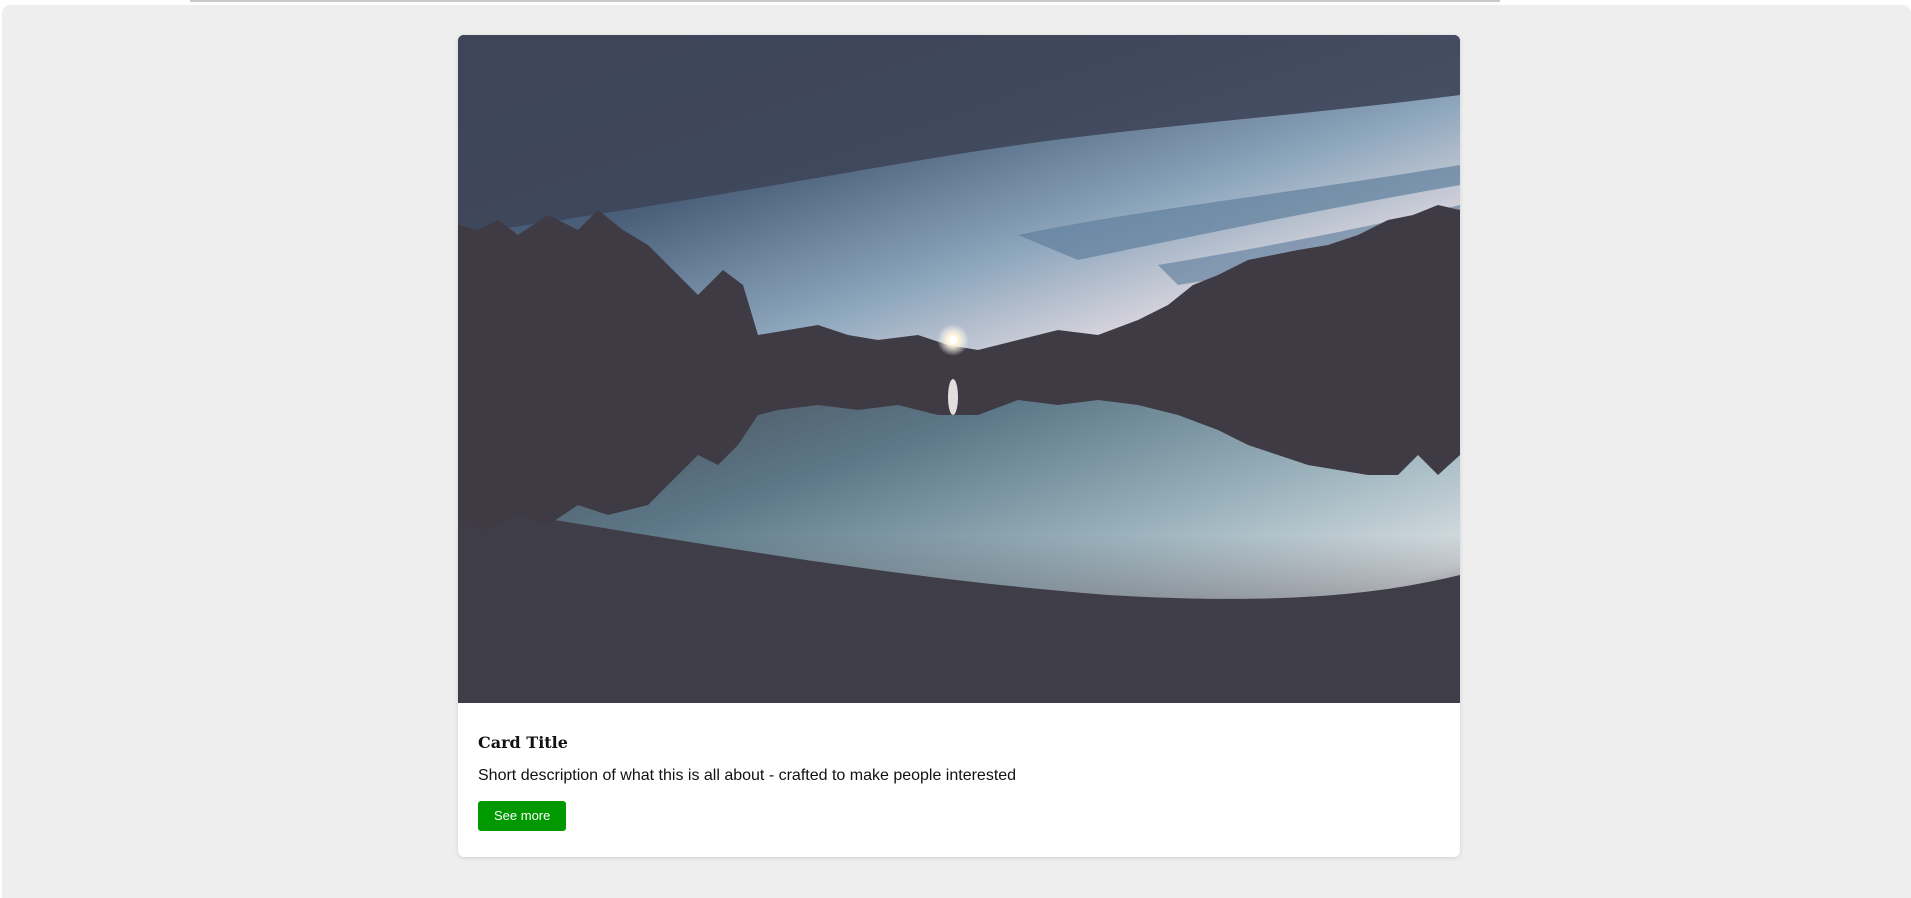 The height and width of the screenshot is (898, 1911). Describe the element at coordinates (523, 742) in the screenshot. I see `card-title: Card Title` at that location.